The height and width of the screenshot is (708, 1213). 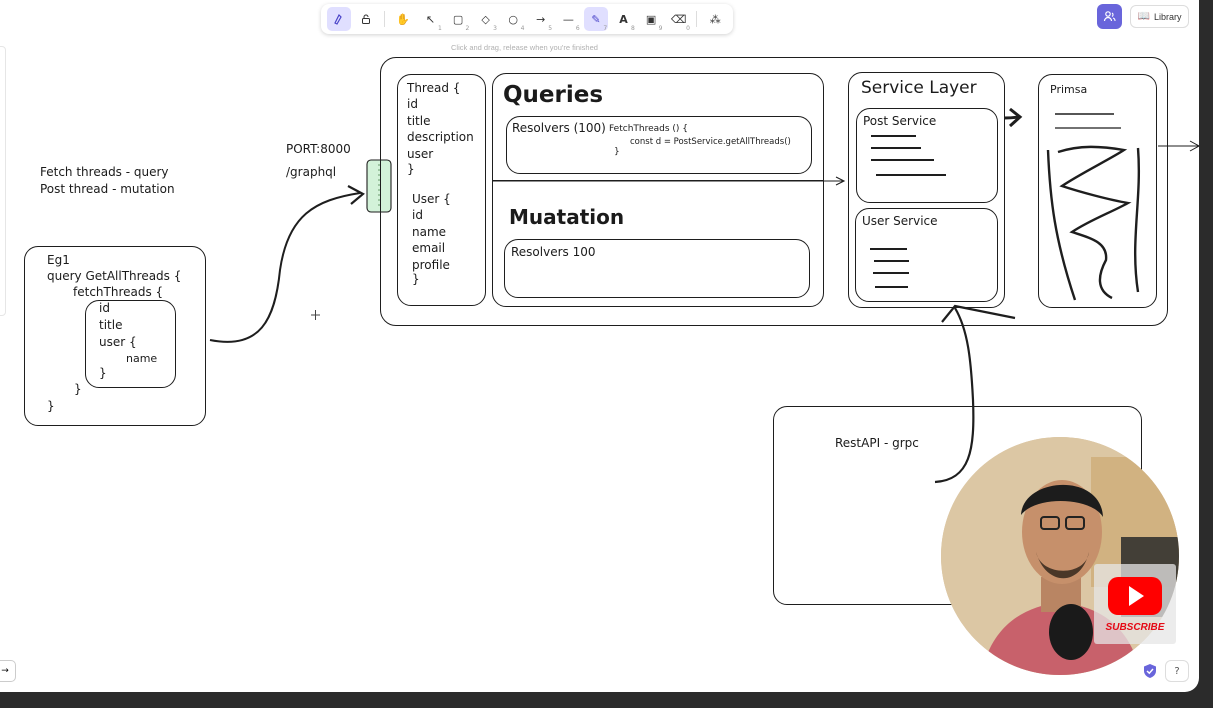 What do you see at coordinates (567, 217) in the screenshot?
I see `mutation-title: Muatation` at bounding box center [567, 217].